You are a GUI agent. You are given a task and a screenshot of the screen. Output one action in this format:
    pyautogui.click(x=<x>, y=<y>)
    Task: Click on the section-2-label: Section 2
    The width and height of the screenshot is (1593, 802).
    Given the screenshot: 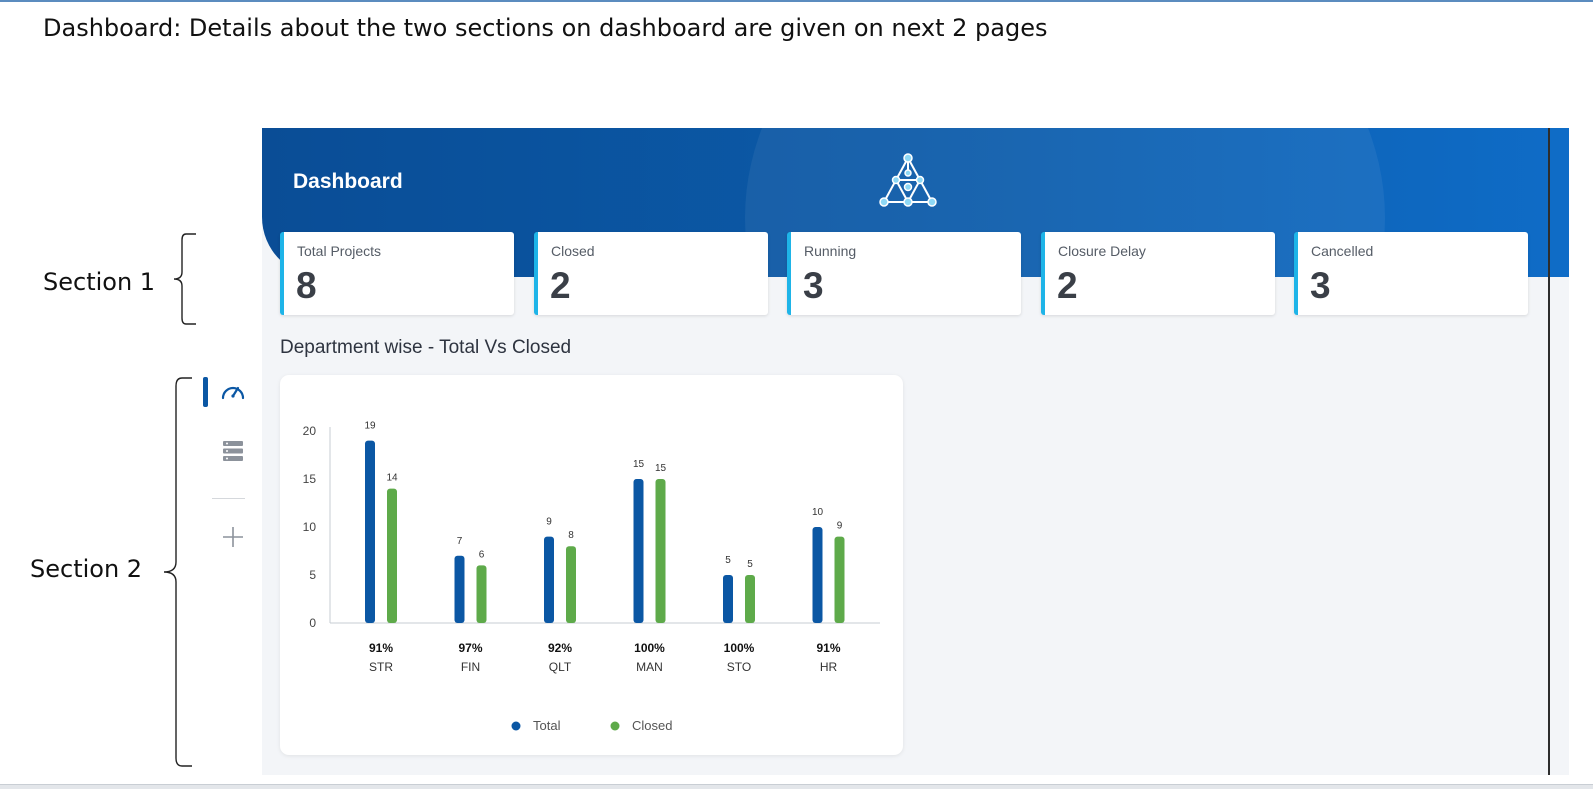 What is the action you would take?
    pyautogui.click(x=86, y=569)
    